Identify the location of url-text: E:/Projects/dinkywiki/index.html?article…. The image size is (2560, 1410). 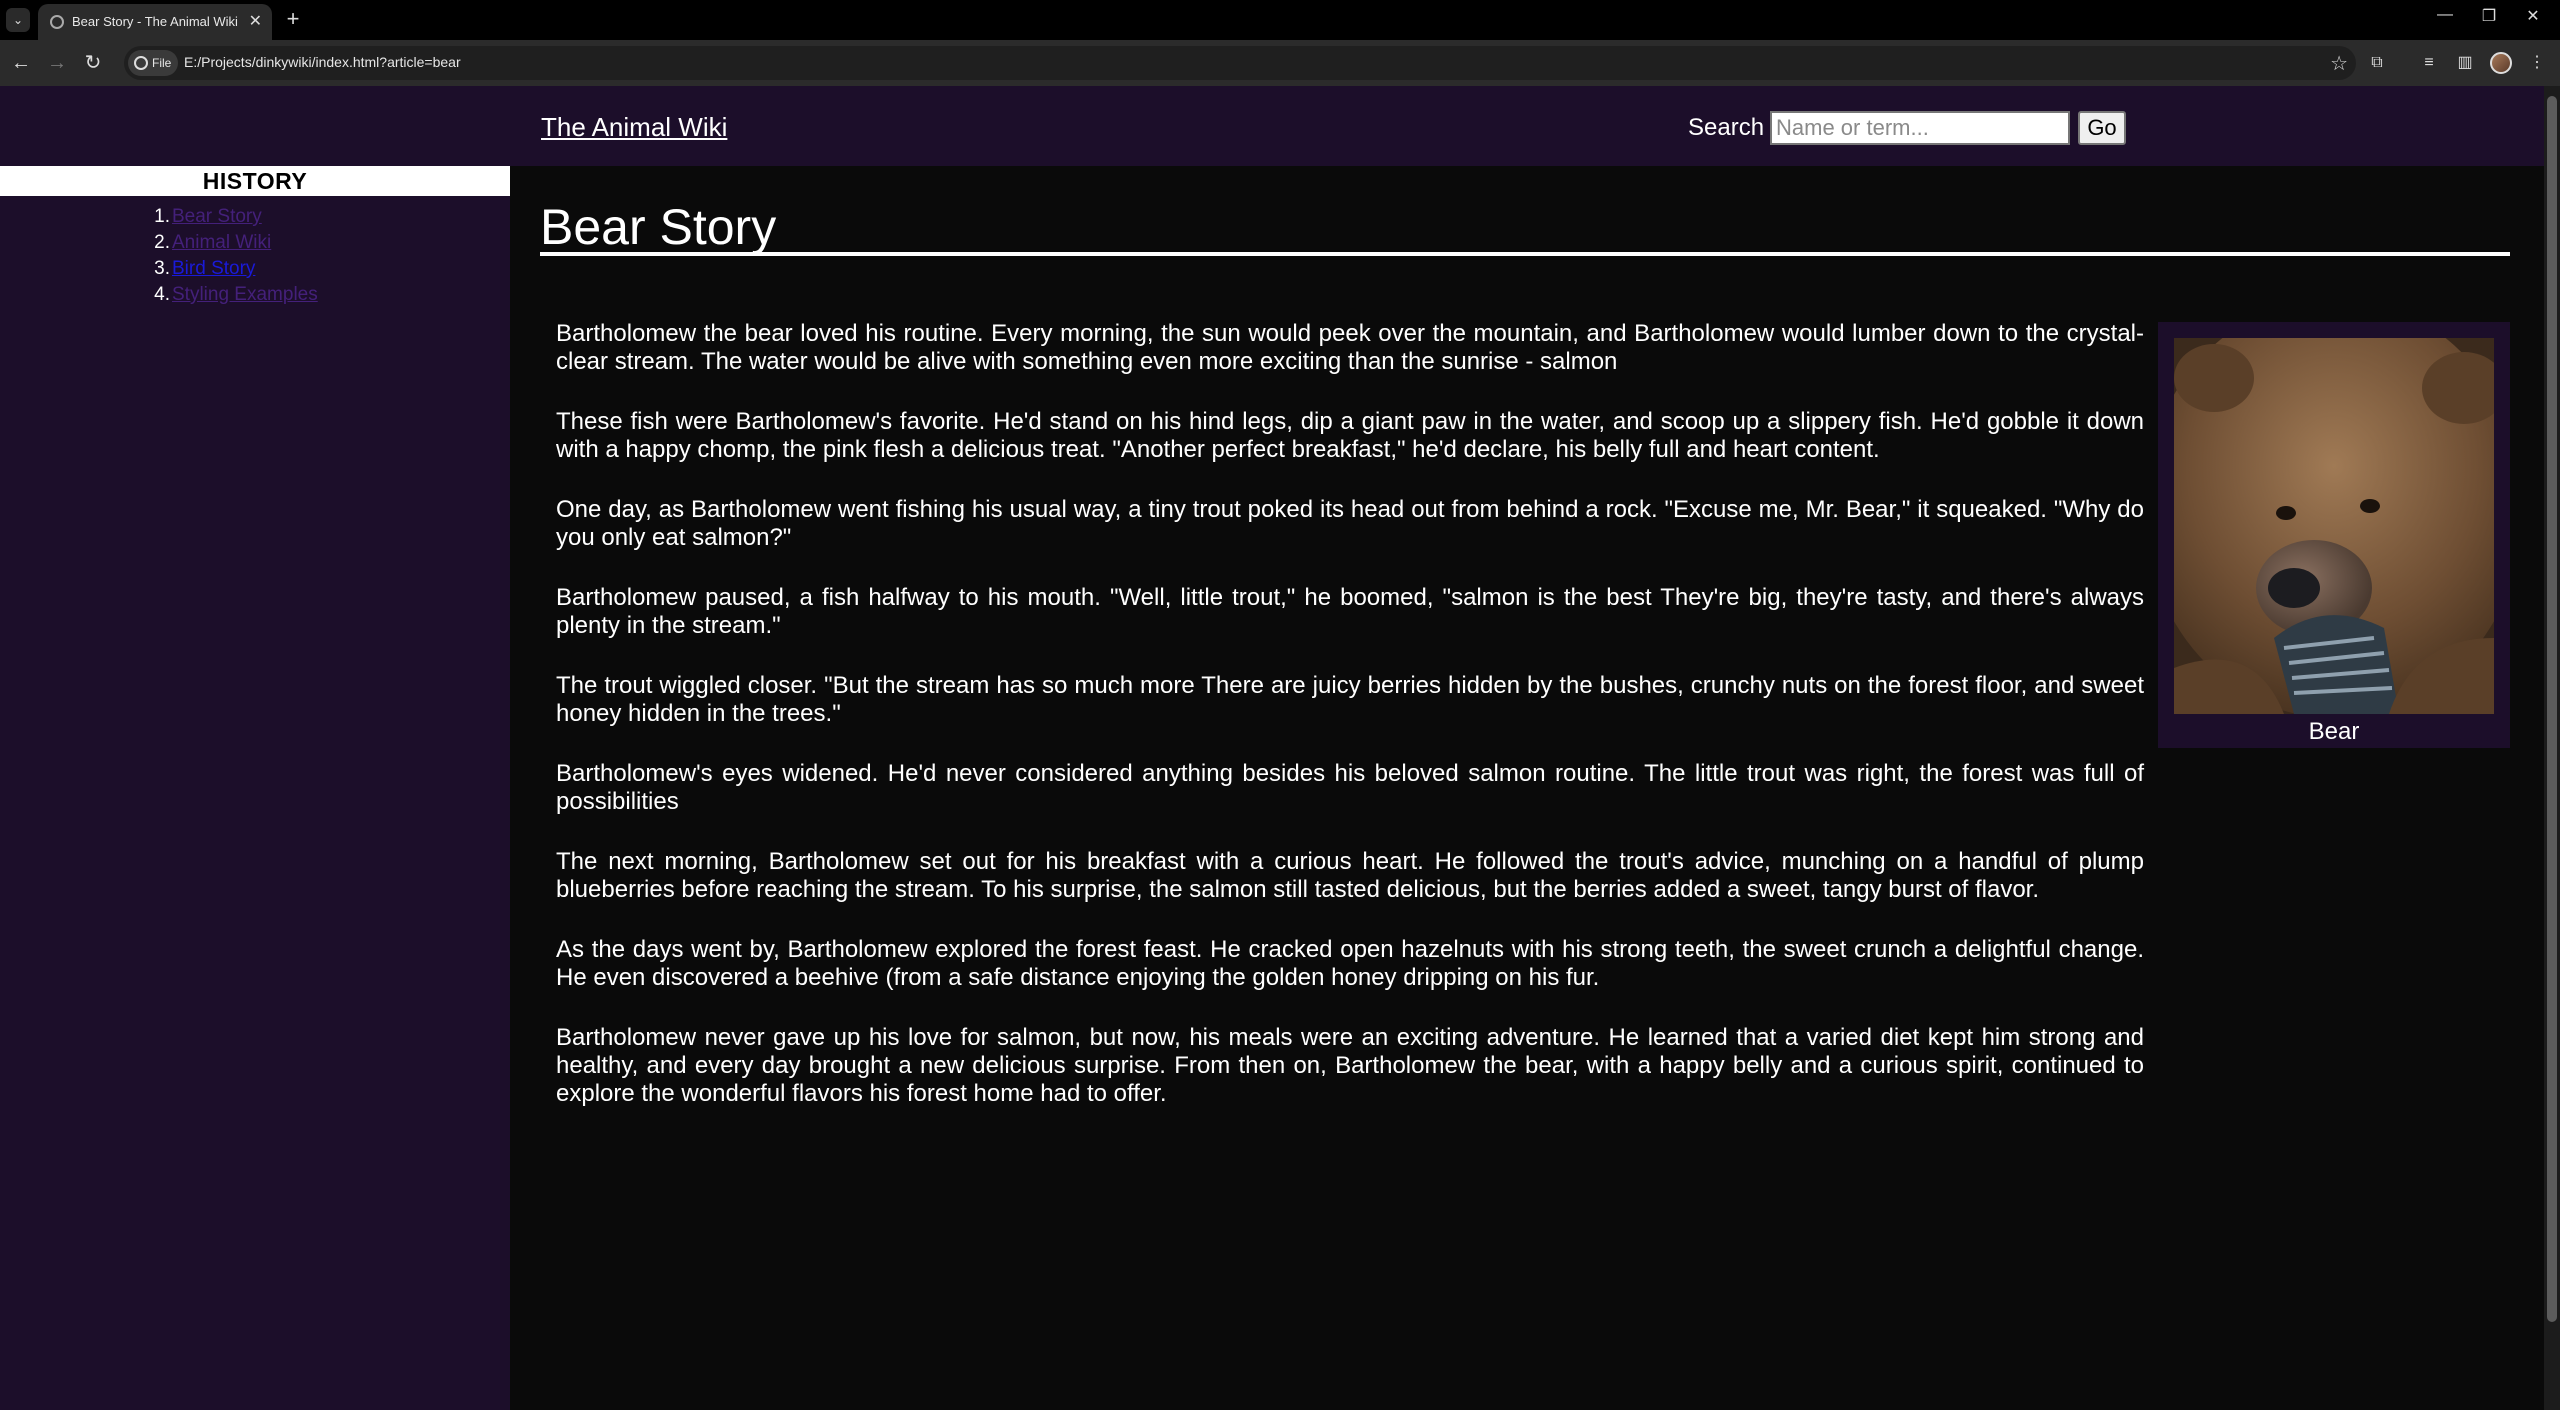
(322, 62).